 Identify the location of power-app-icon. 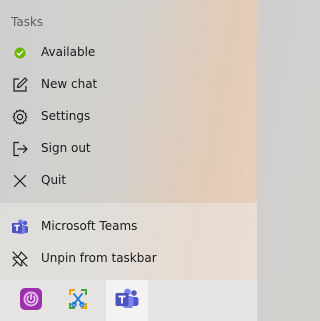
(31, 301).